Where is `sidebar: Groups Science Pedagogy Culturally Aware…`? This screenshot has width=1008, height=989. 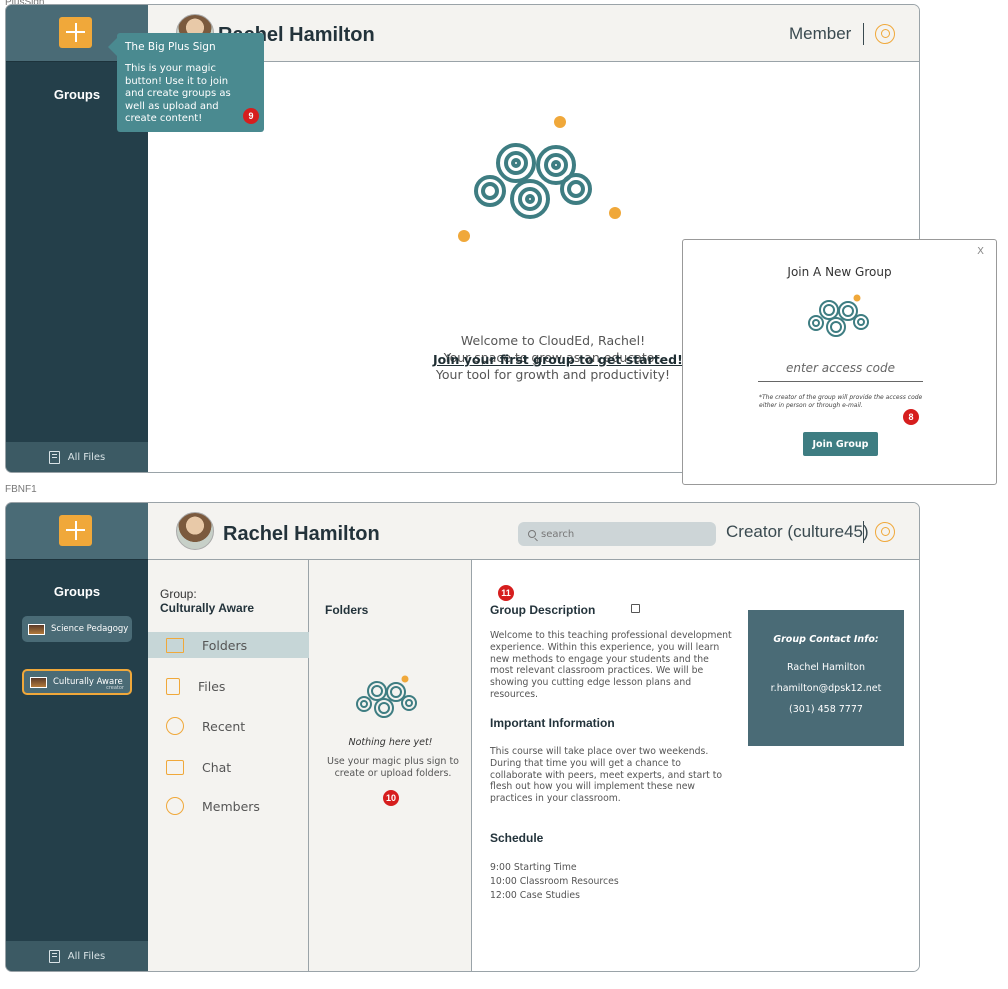
sidebar: Groups Science Pedagogy Culturally Aware… is located at coordinates (77, 737).